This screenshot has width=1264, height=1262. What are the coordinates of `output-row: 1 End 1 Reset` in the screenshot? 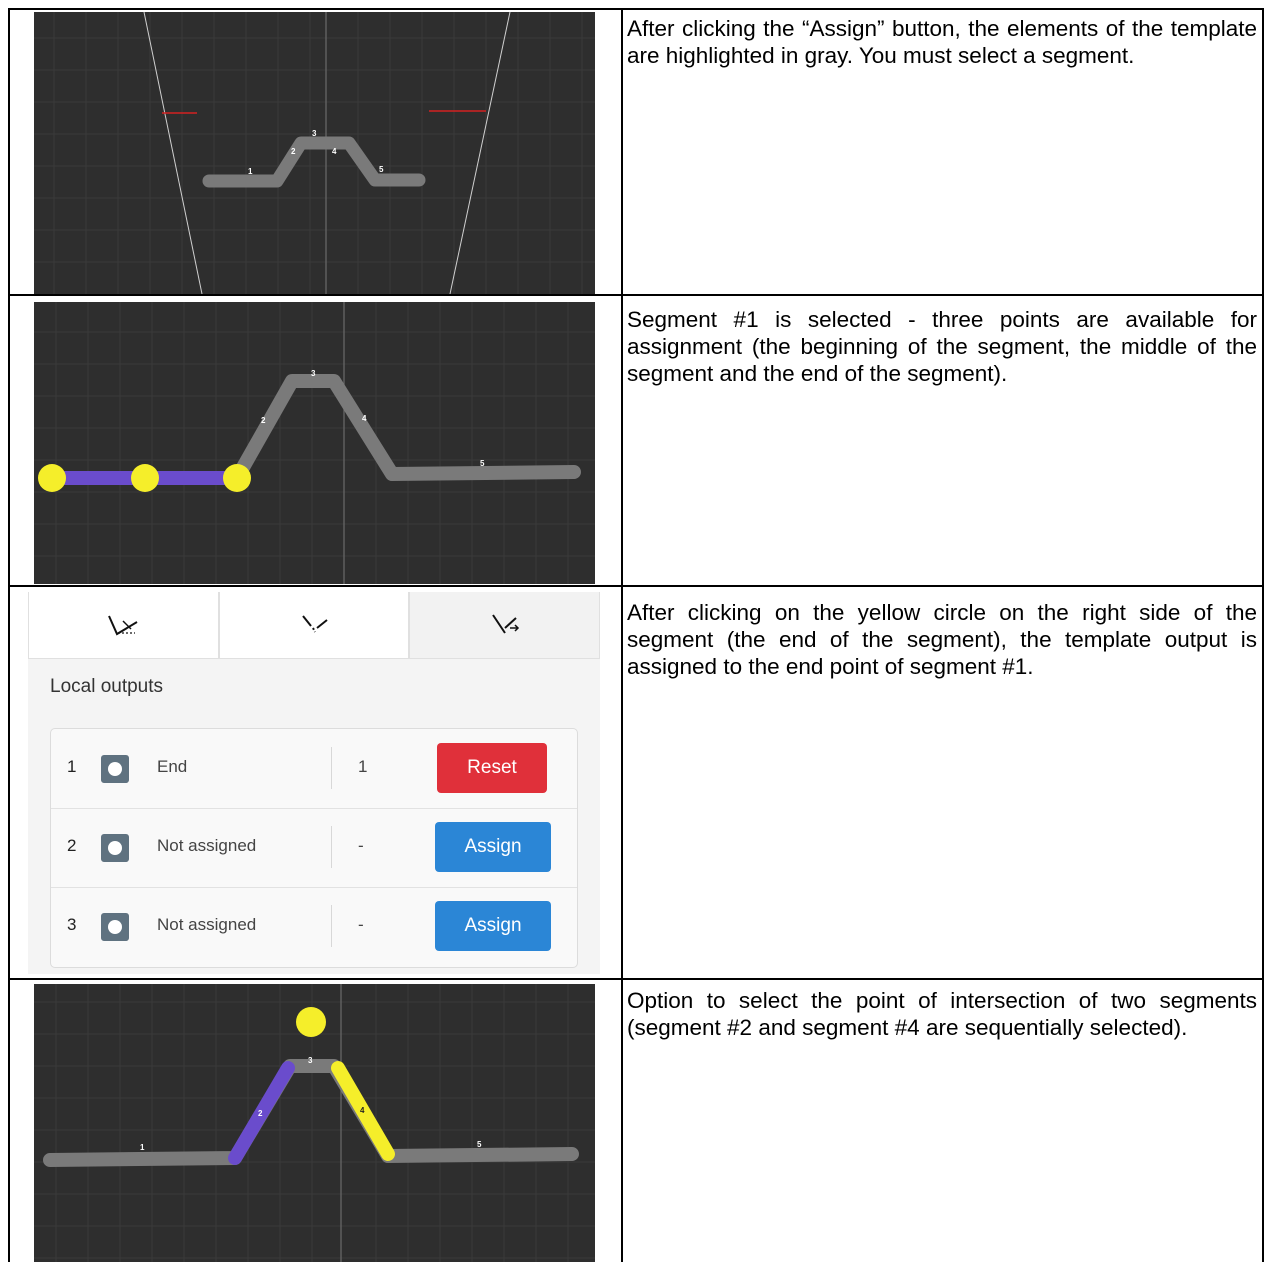 It's located at (314, 769).